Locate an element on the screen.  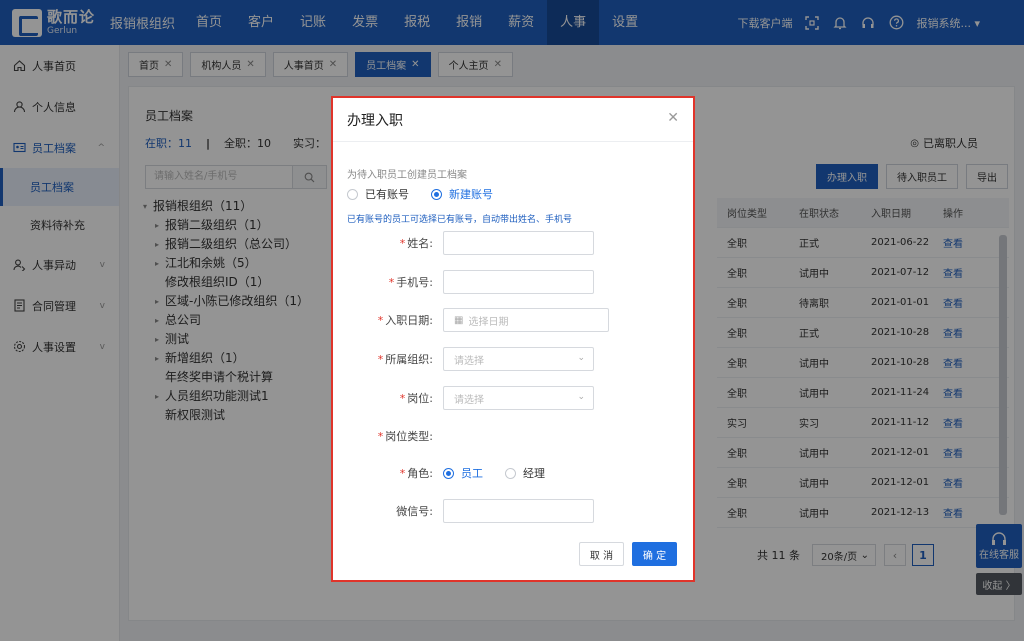
field-row-date: * 入职日期: ▦ 选择日期 is located at coordinates (513, 320).